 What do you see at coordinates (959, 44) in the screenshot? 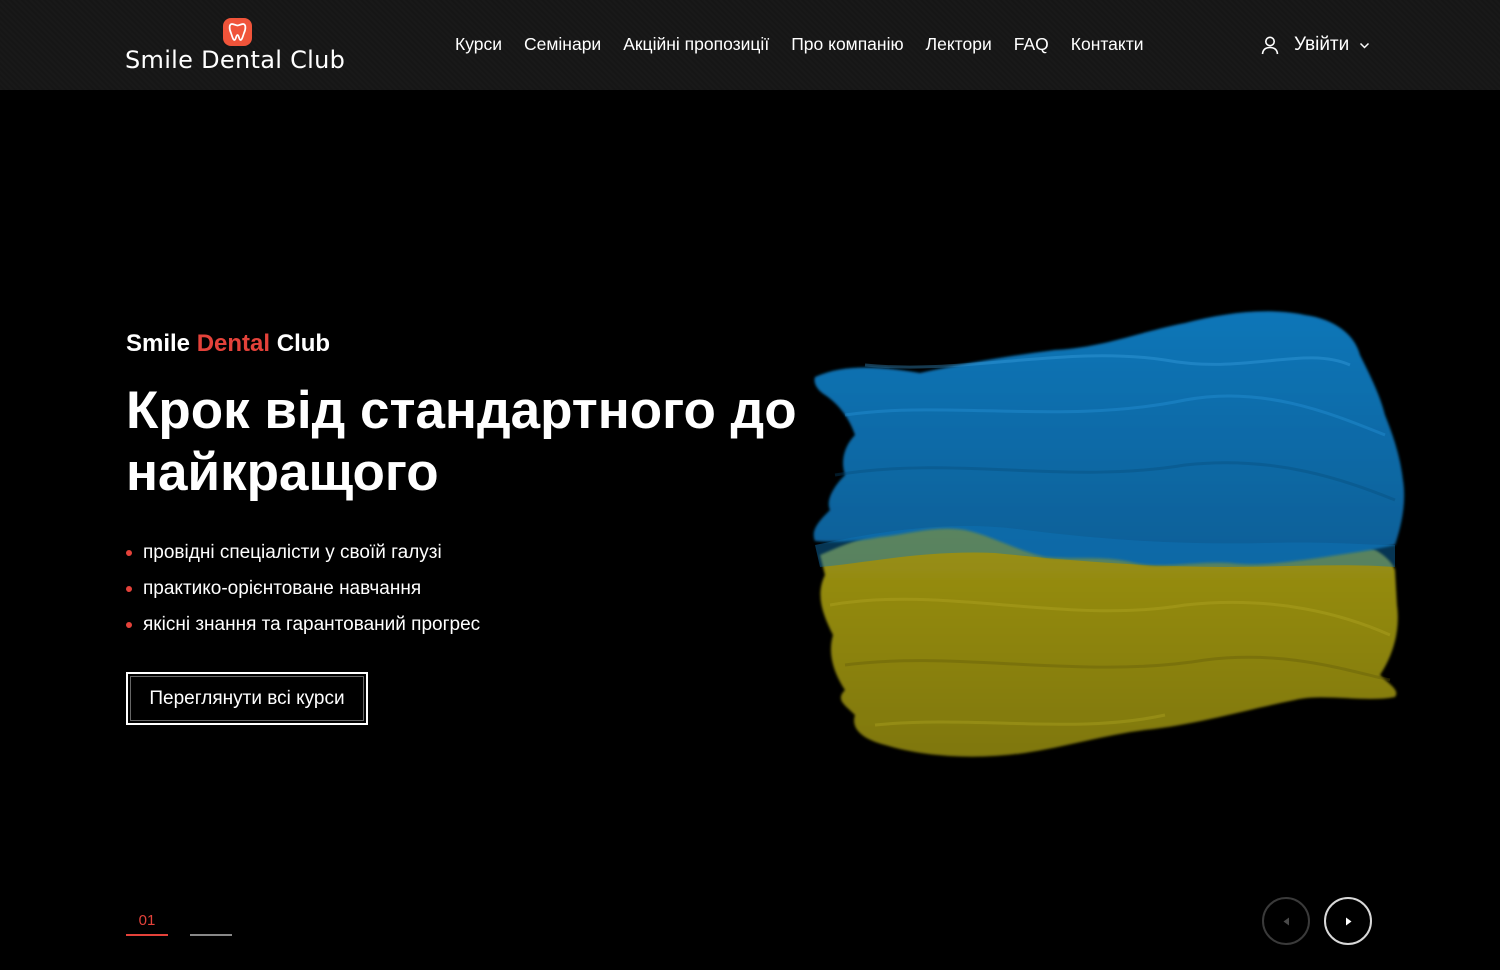
I see `nav-item-lecturers: Лектори` at bounding box center [959, 44].